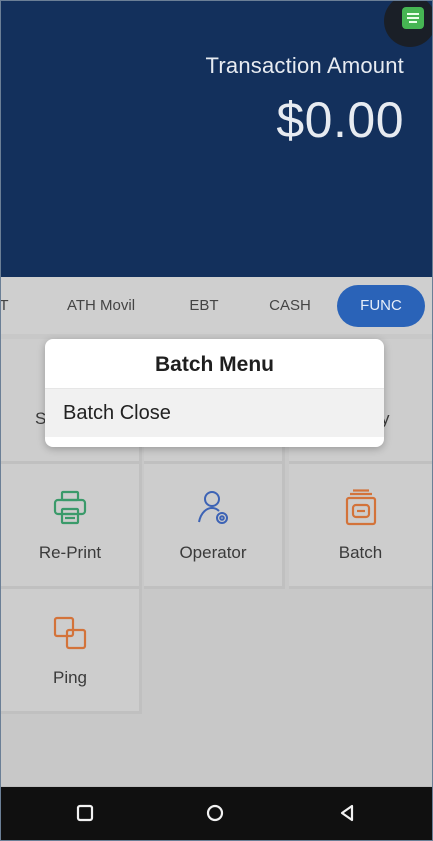 This screenshot has width=433, height=841. What do you see at coordinates (360, 552) in the screenshot?
I see `tile-batch-label: Batch` at bounding box center [360, 552].